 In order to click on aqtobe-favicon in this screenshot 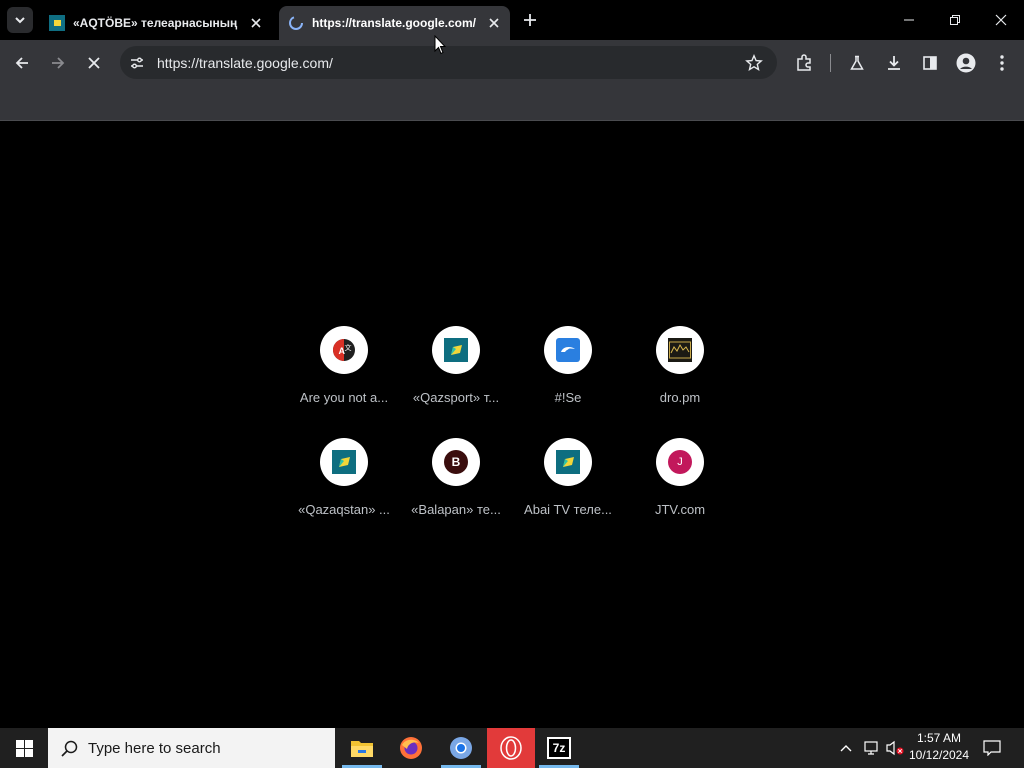, I will do `click(57, 23)`.